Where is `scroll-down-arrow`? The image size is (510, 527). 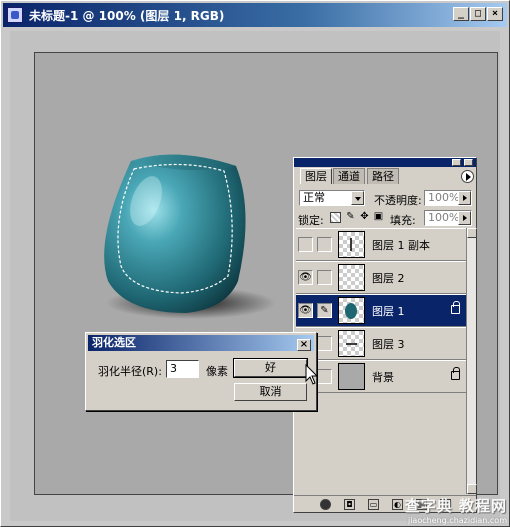 scroll-down-arrow is located at coordinates (472, 489).